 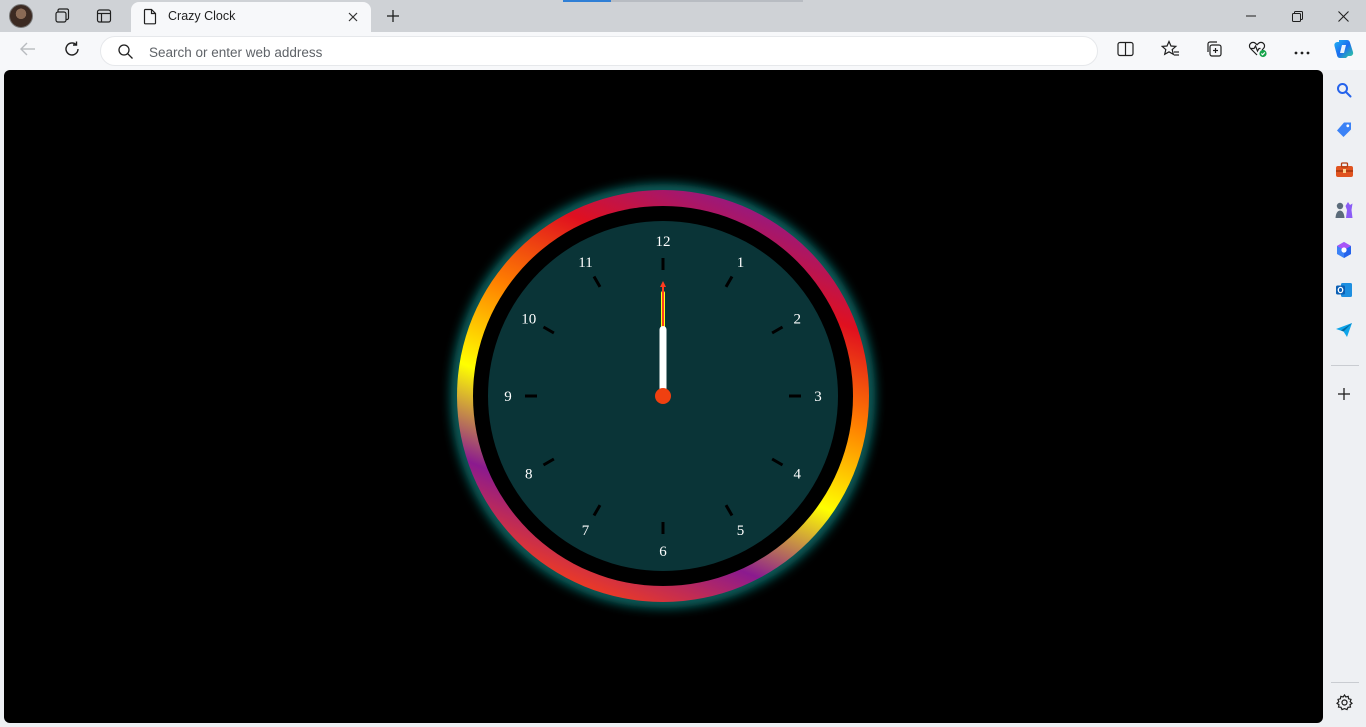 I want to click on more-button, so click(x=1302, y=51).